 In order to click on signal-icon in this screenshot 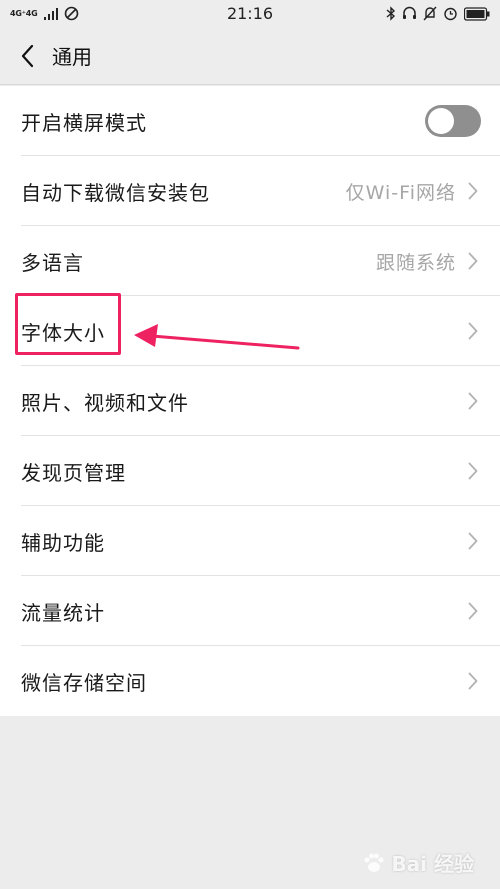, I will do `click(50, 13)`.